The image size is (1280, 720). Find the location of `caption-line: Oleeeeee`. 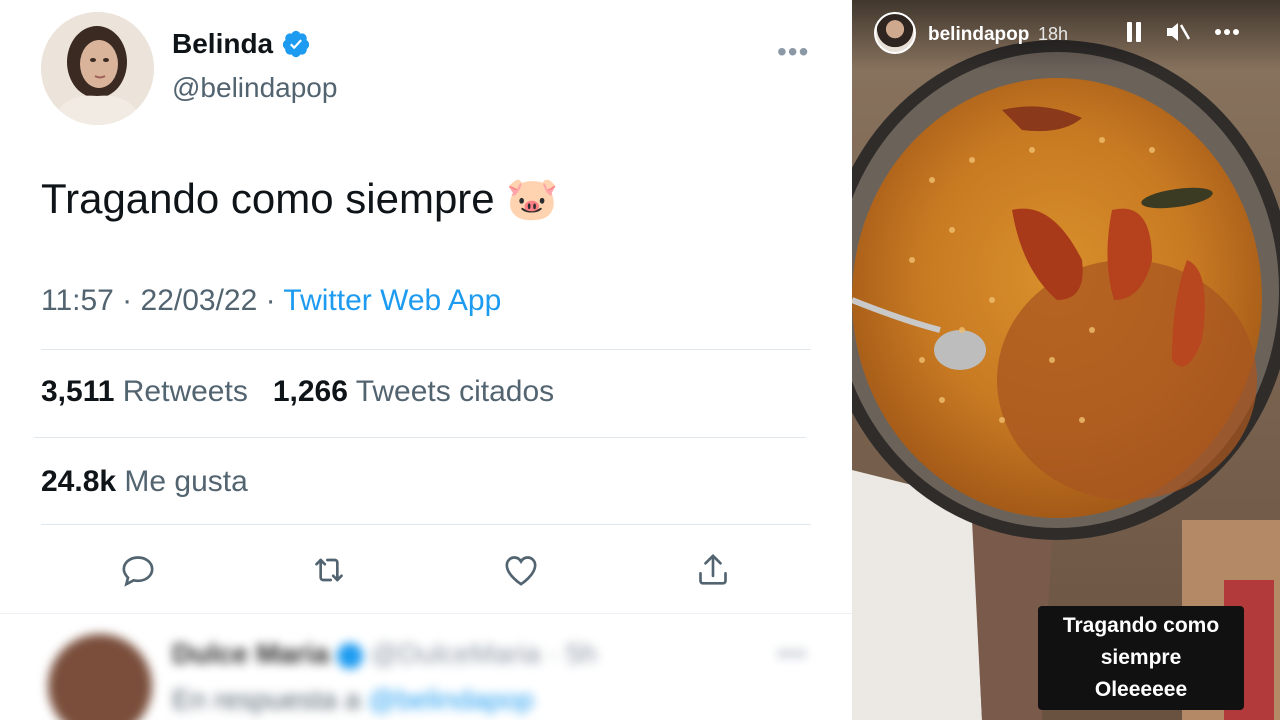

caption-line: Oleeeeee is located at coordinates (1141, 689).